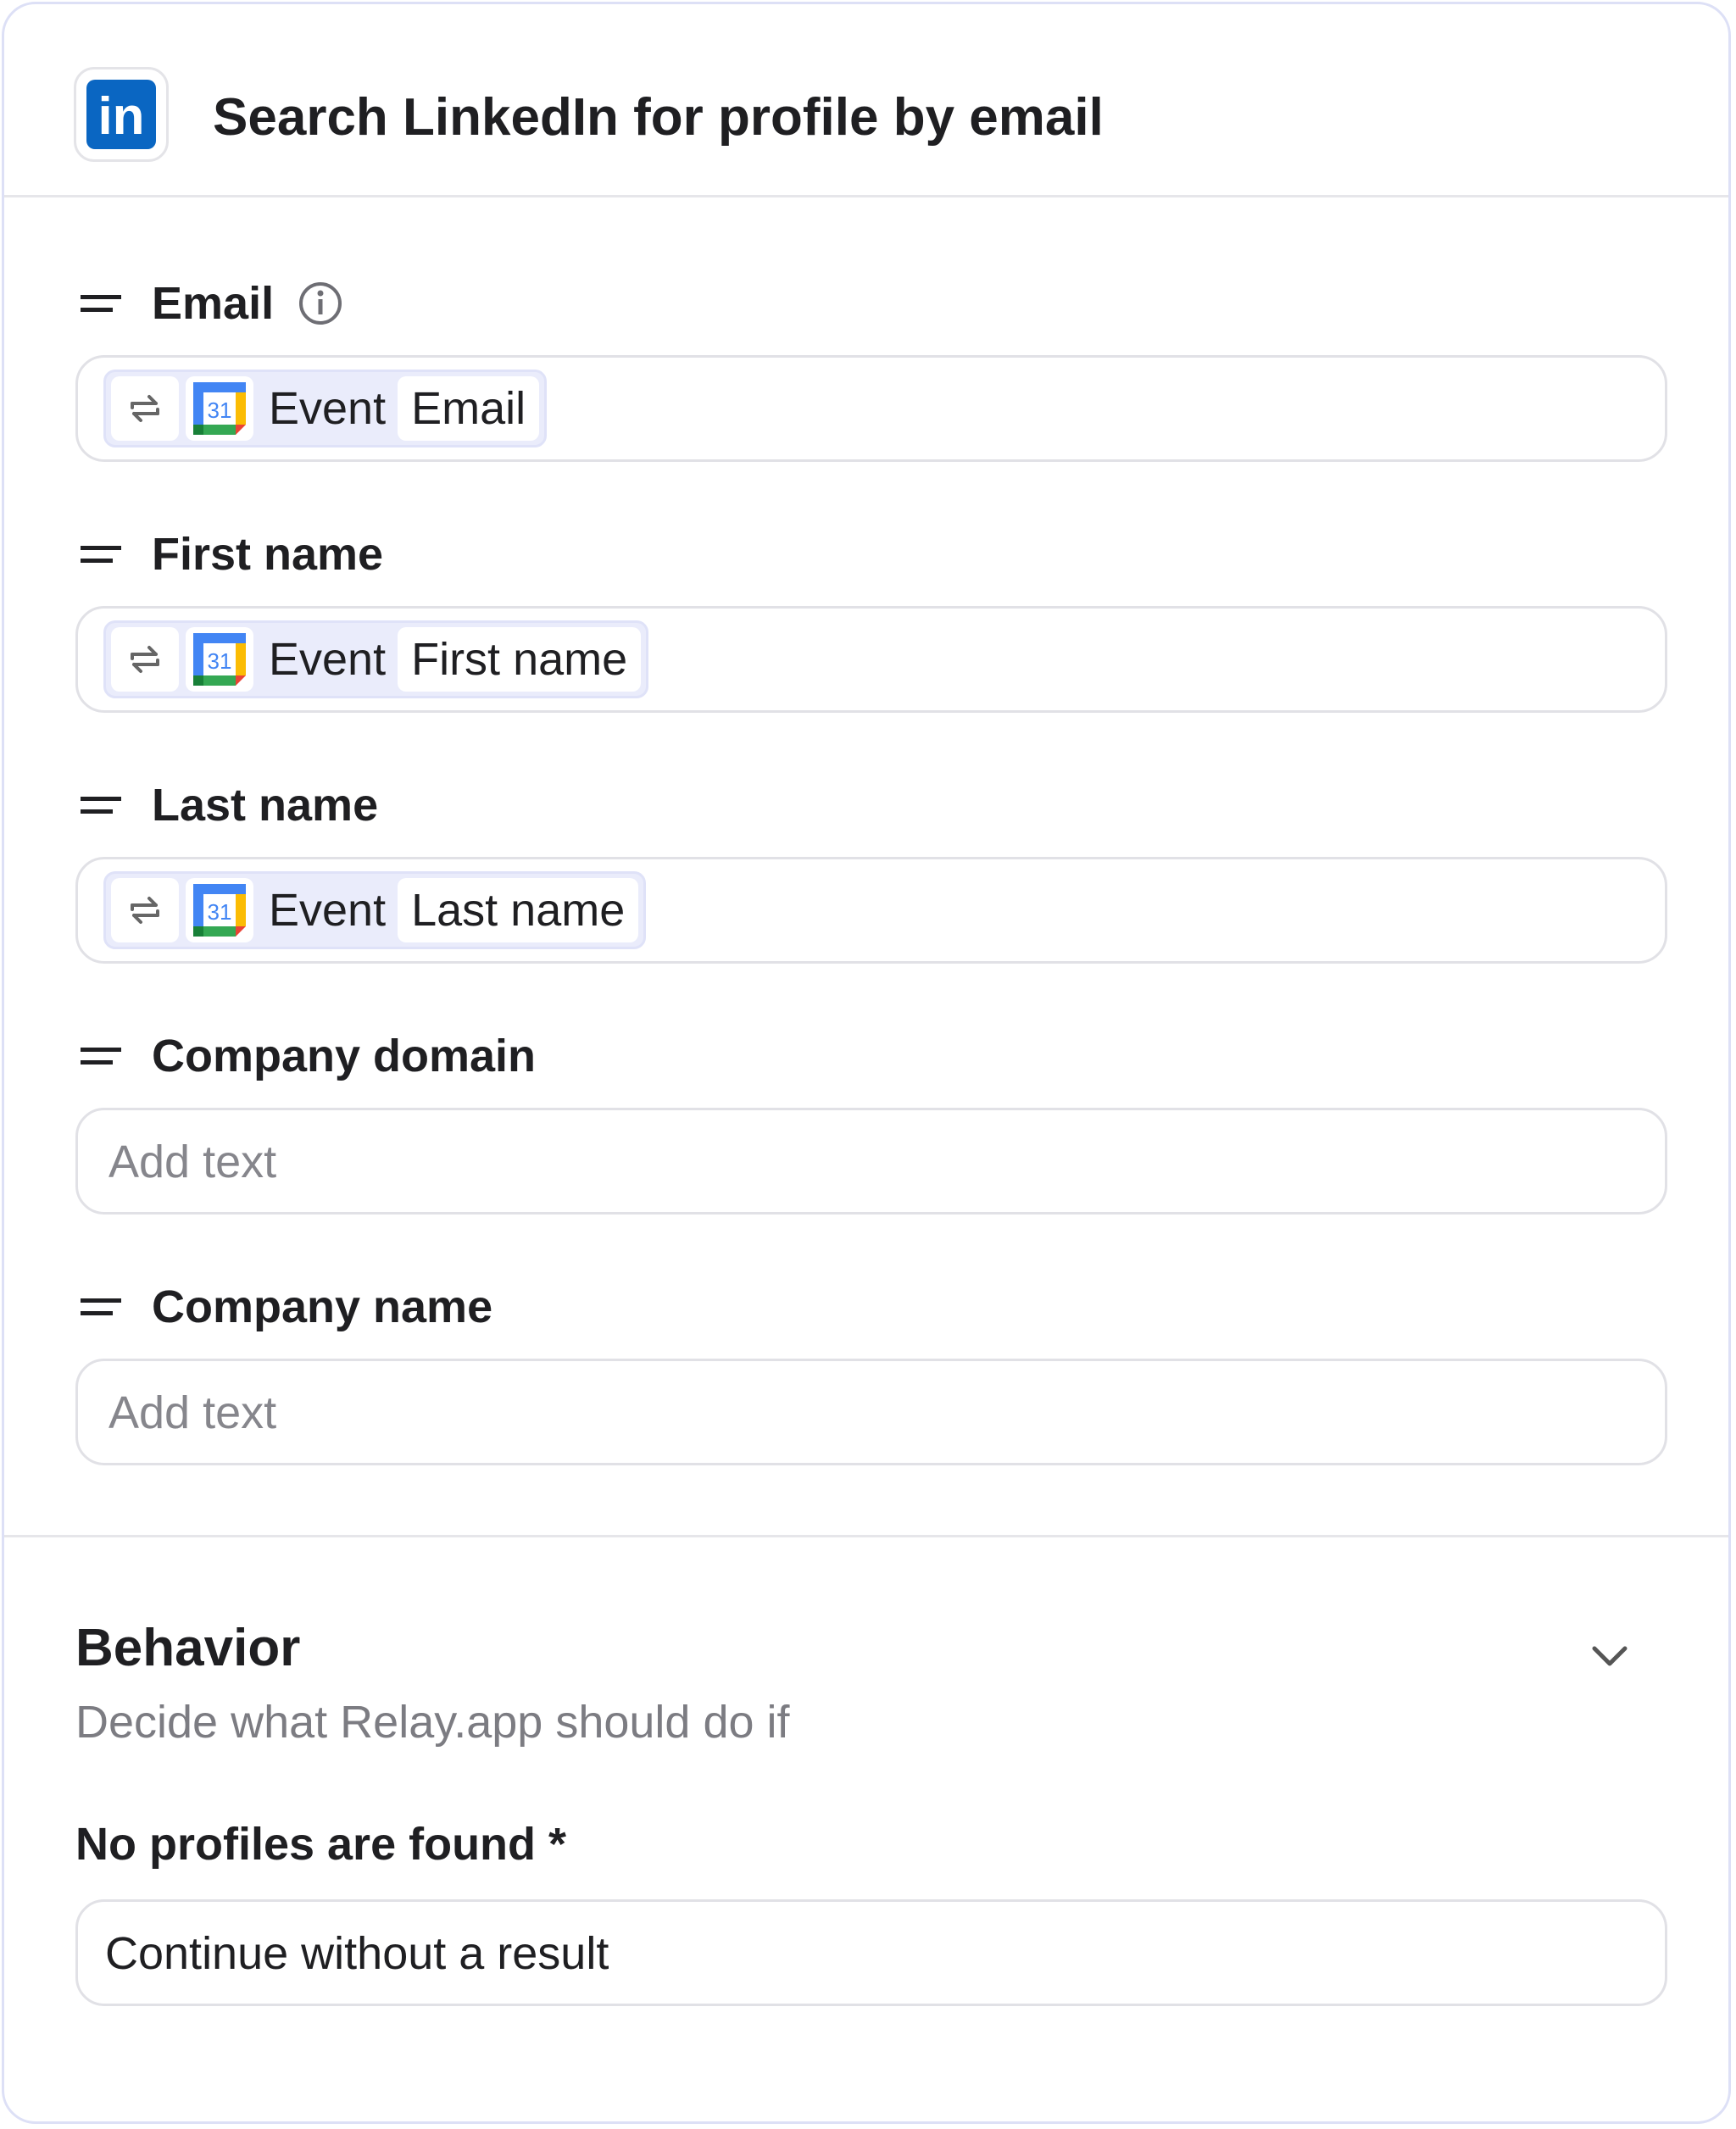  Describe the element at coordinates (871, 659) in the screenshot. I see `first-name-field: 31 Event First name` at that location.